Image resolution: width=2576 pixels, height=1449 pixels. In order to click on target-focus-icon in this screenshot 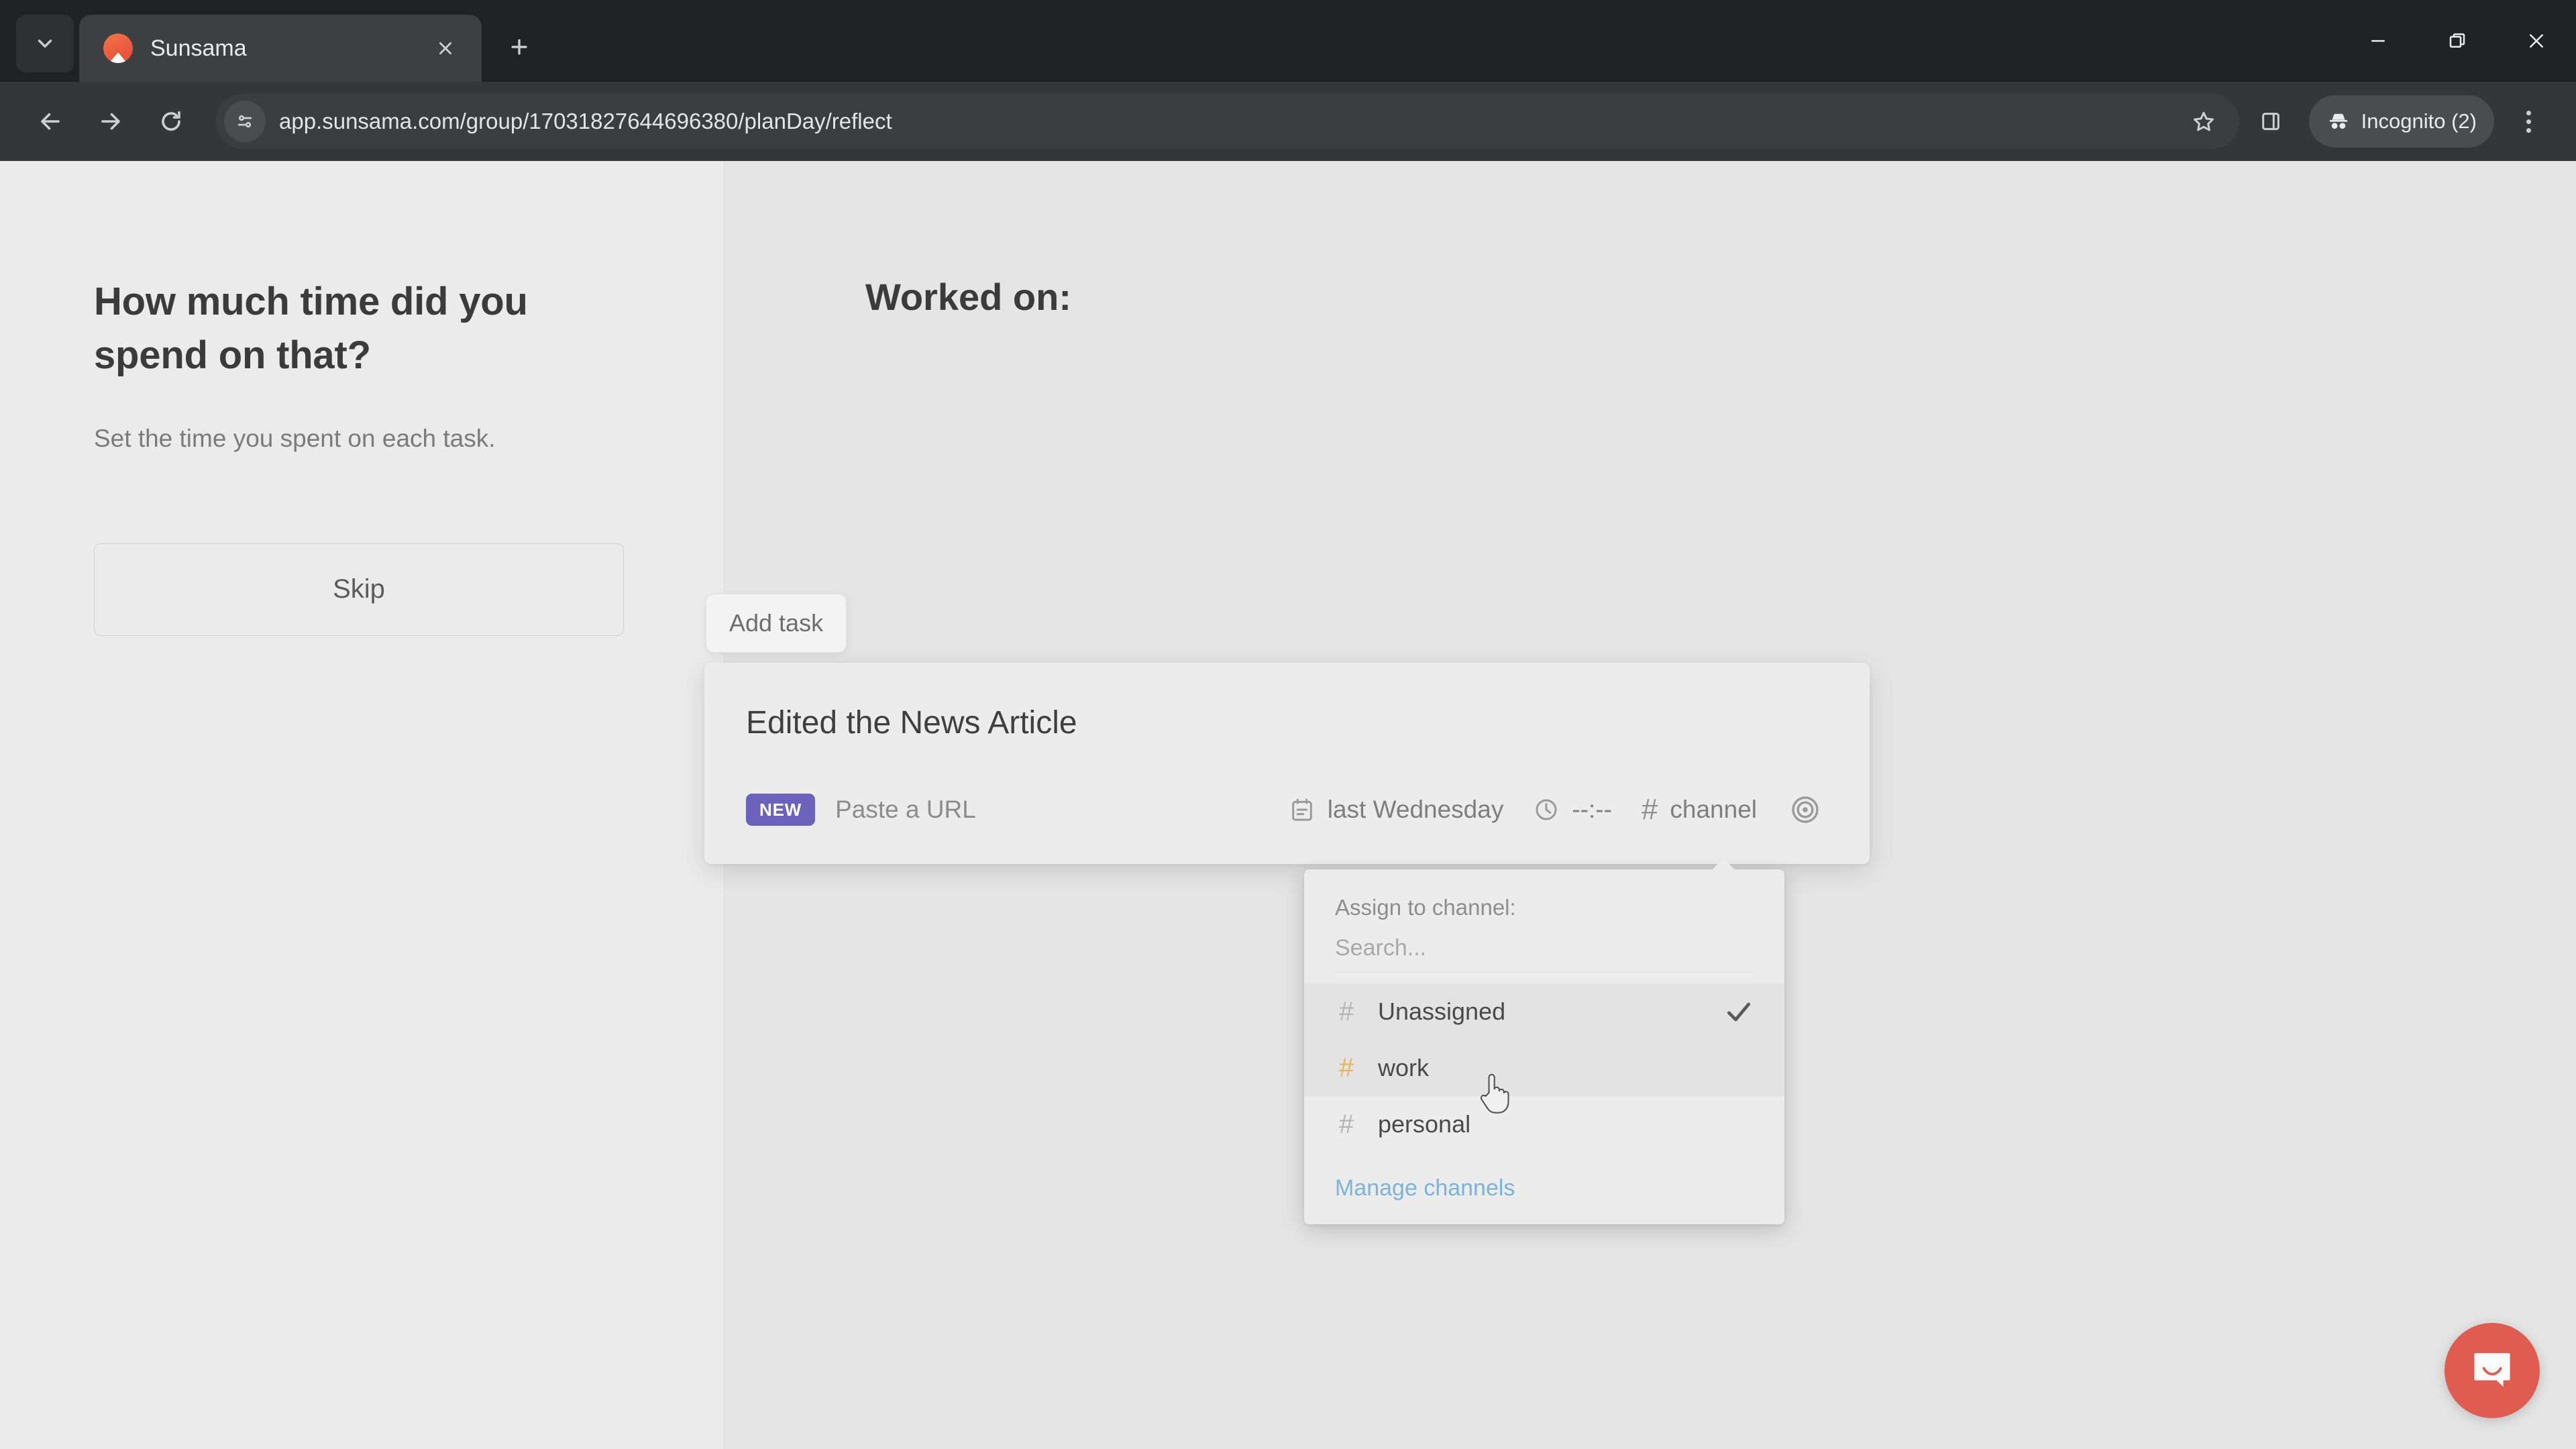, I will do `click(1805, 810)`.